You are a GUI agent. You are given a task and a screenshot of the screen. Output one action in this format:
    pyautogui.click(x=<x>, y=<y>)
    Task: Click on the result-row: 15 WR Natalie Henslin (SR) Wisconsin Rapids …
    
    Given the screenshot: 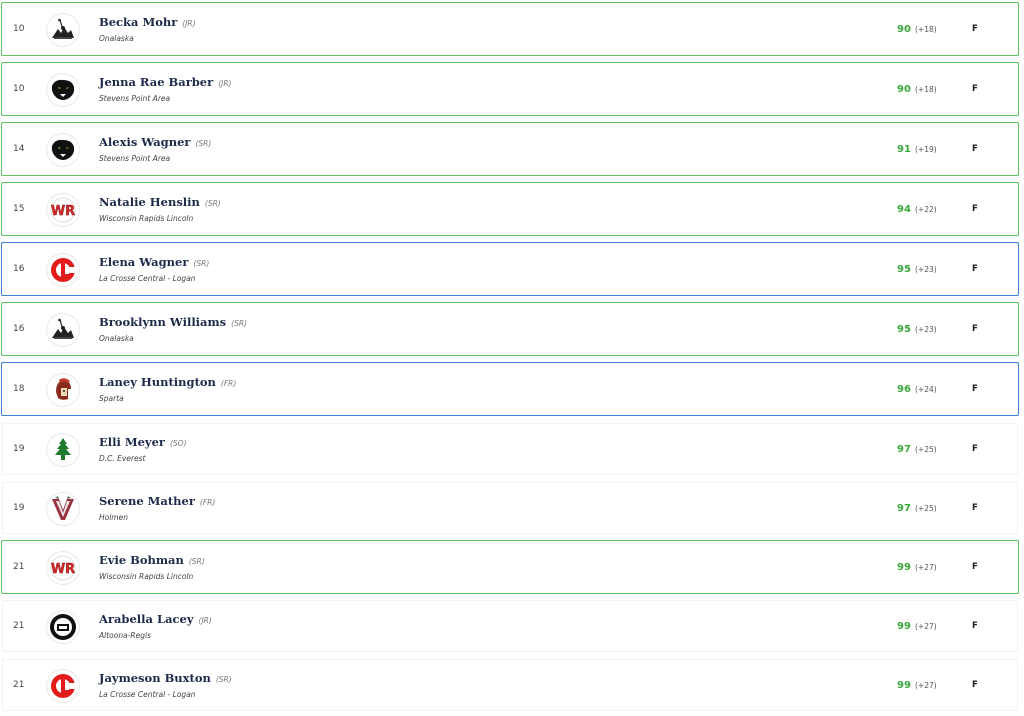 What is the action you would take?
    pyautogui.click(x=510, y=209)
    